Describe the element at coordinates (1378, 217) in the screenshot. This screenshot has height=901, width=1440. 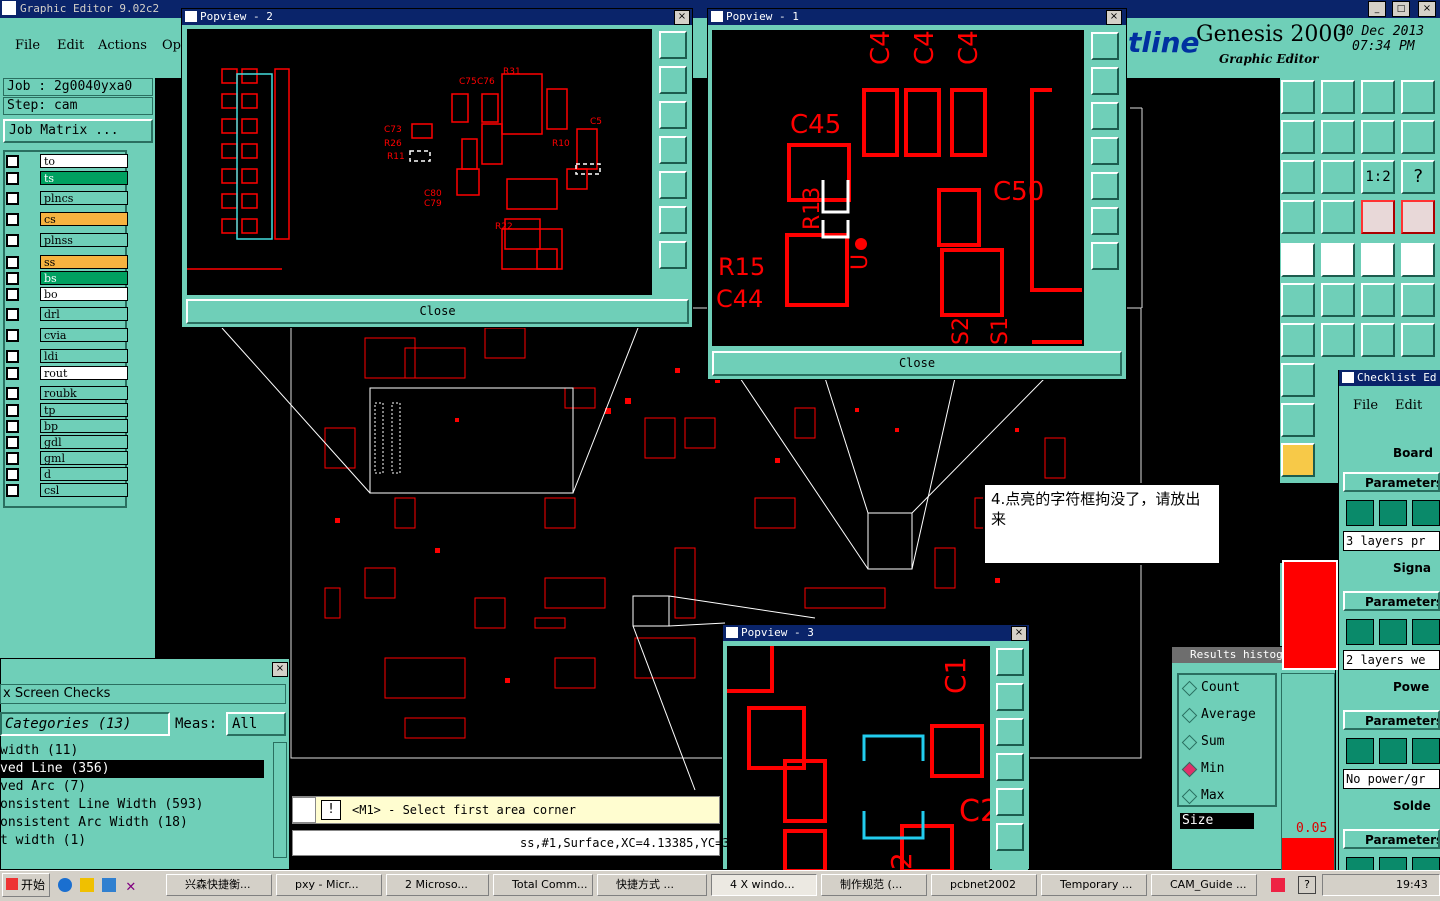
I see `net-icon-a` at that location.